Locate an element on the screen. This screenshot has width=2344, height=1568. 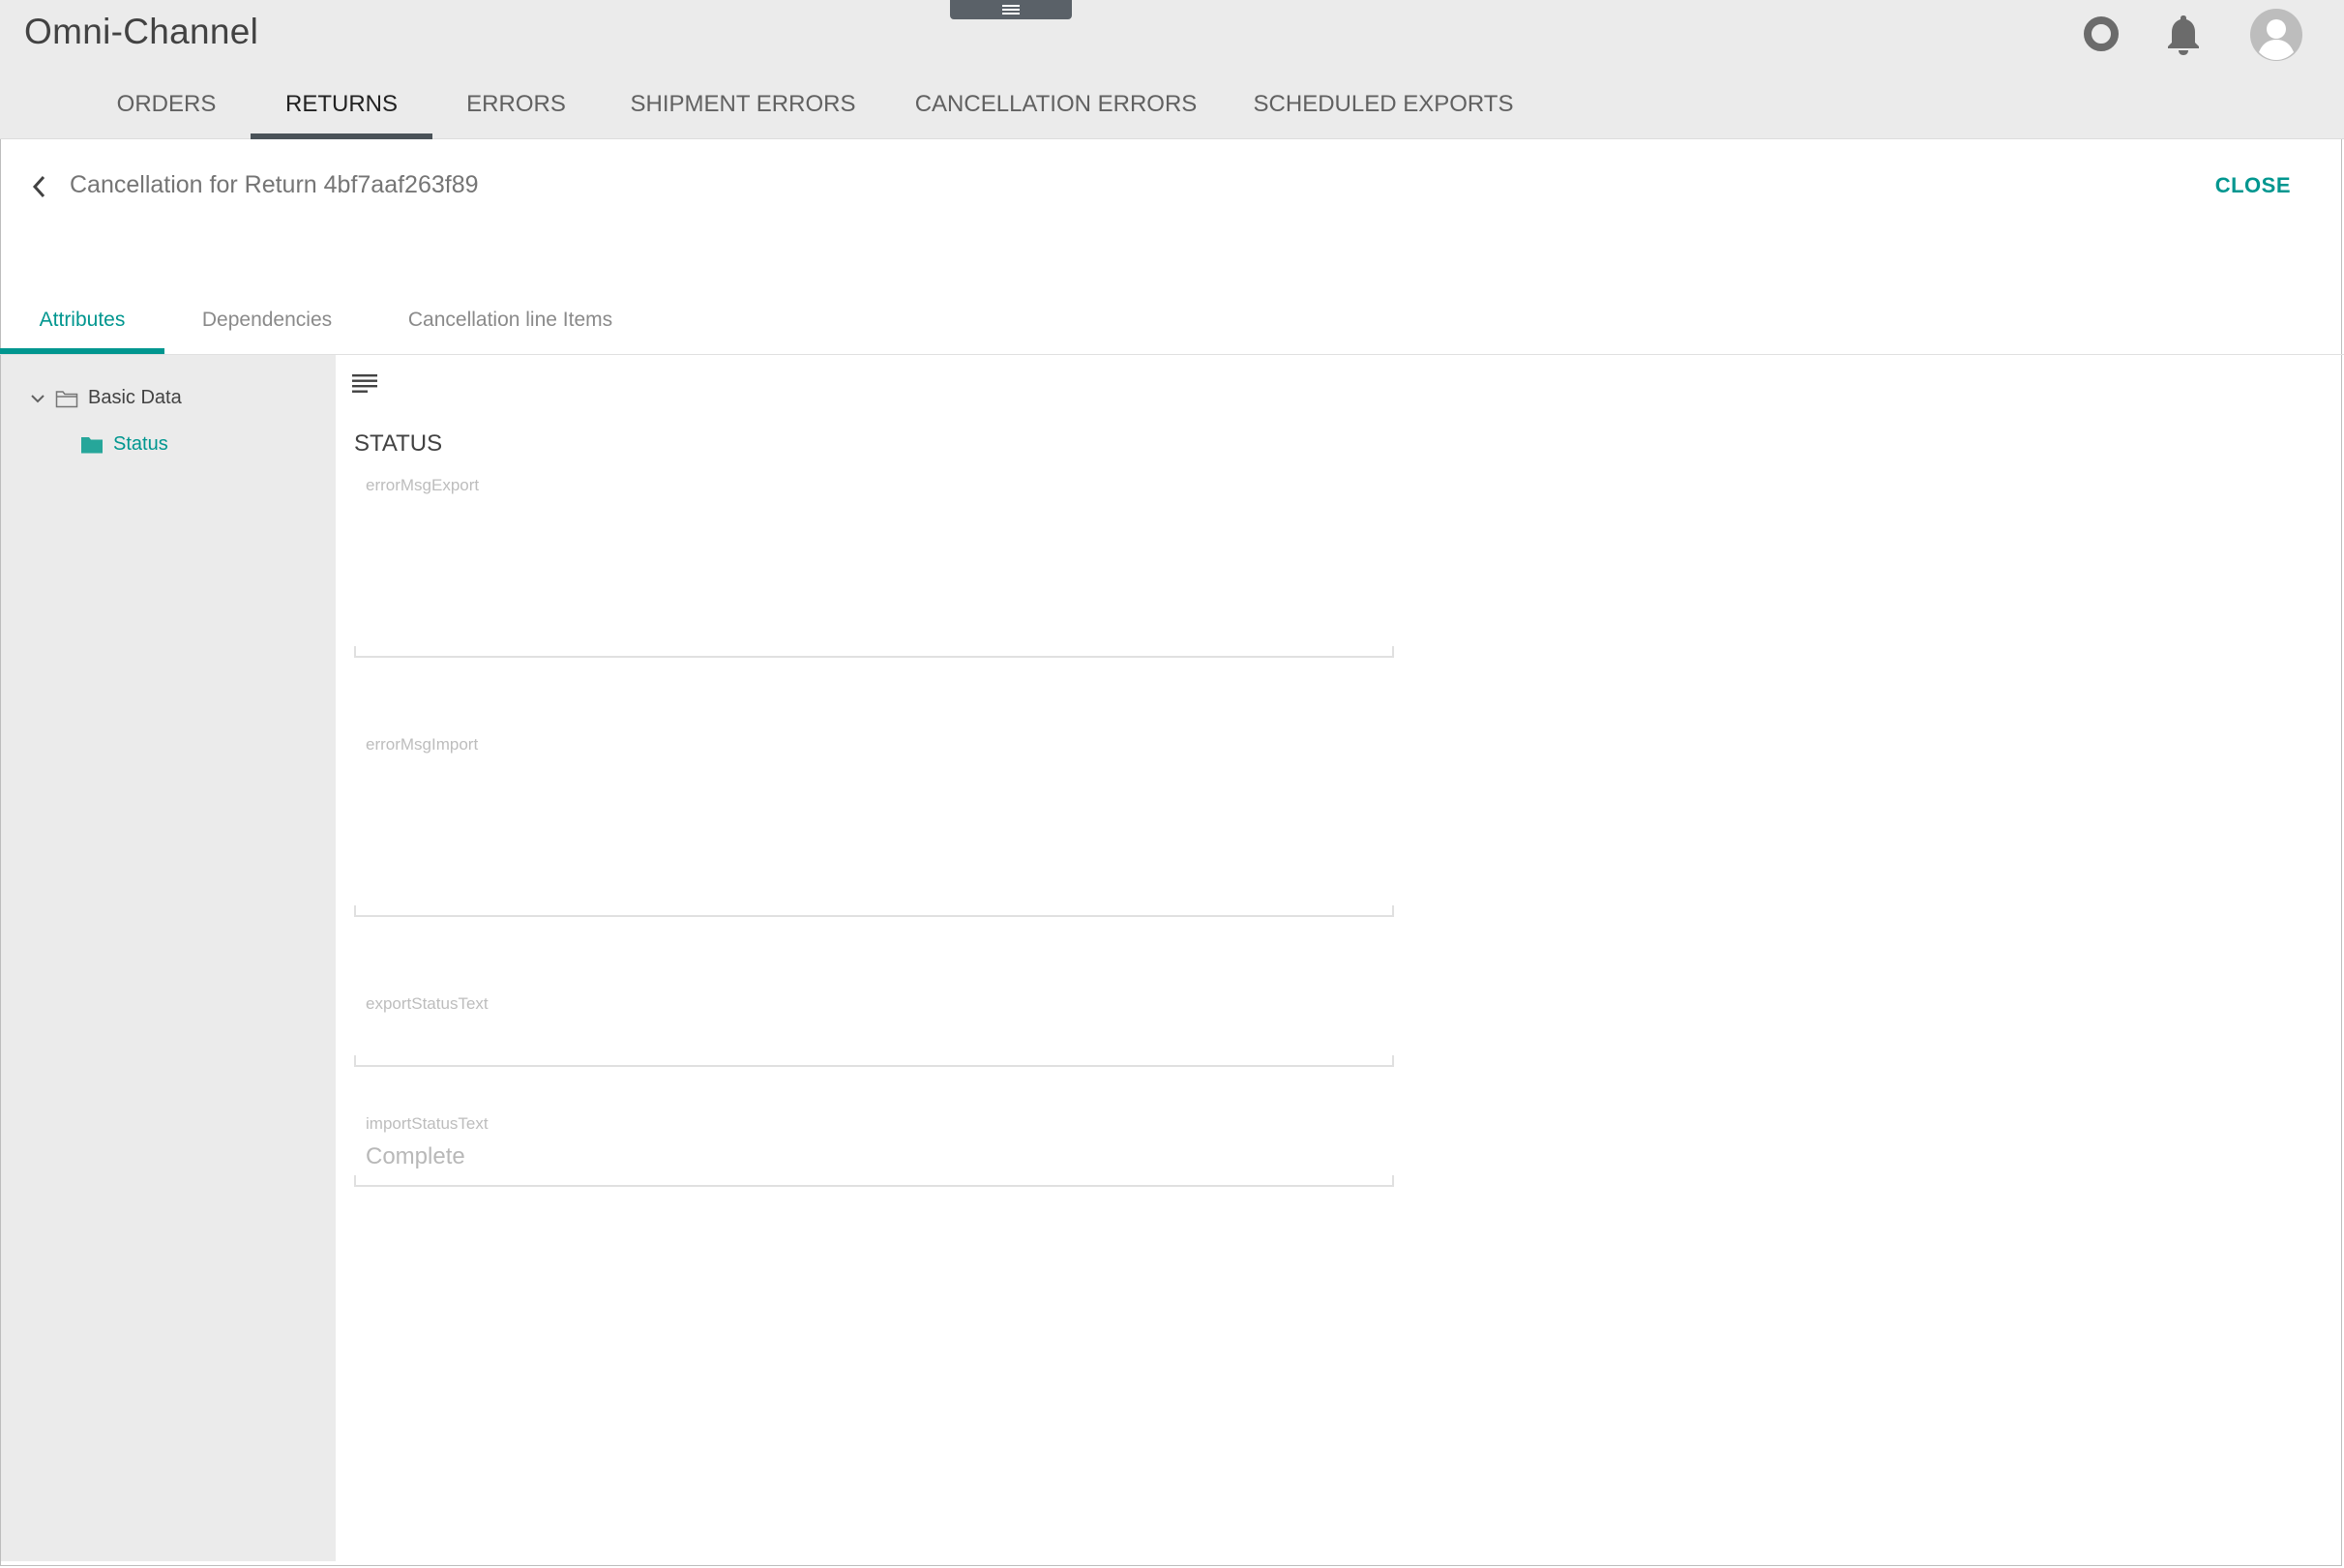
bell-icon is located at coordinates (2183, 35).